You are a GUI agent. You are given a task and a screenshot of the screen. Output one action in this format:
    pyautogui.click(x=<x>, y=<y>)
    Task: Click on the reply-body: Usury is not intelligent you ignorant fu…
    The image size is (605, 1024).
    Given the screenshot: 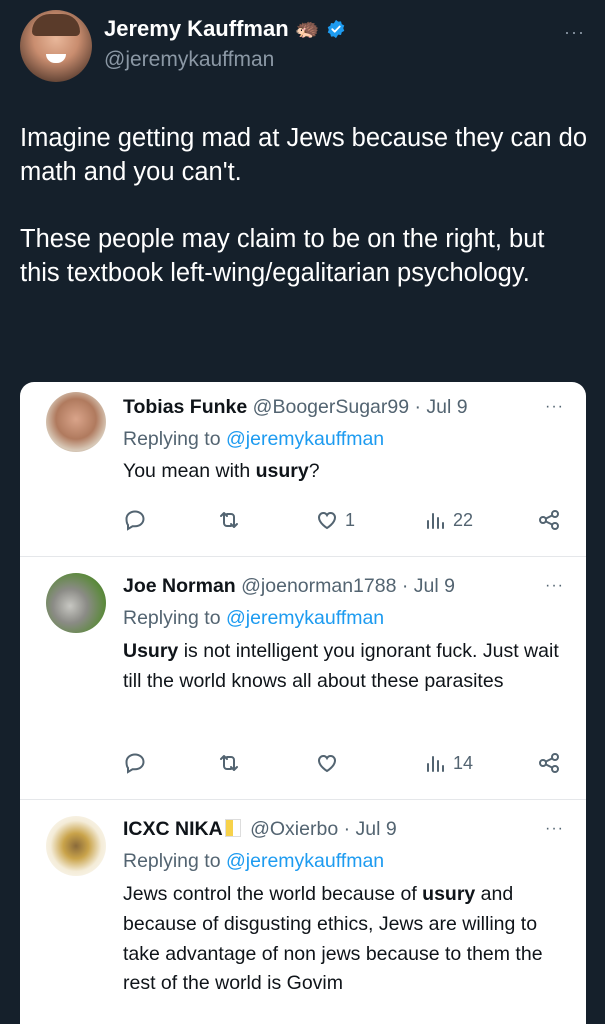 What is the action you would take?
    pyautogui.click(x=343, y=667)
    